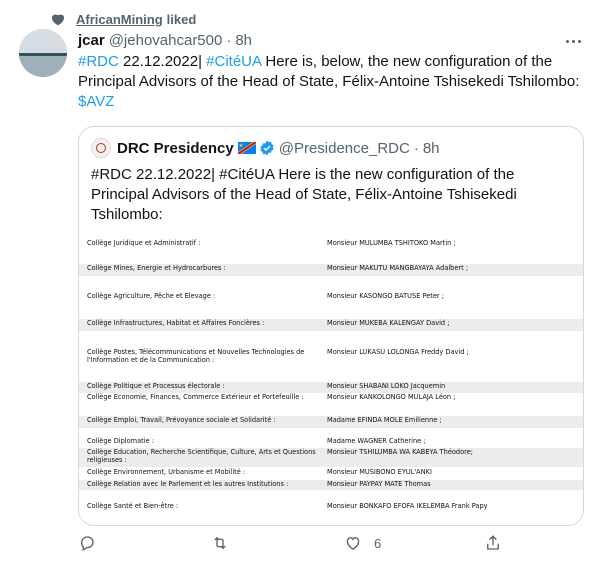 The image size is (604, 572). What do you see at coordinates (144, 243) in the screenshot?
I see `college-name: Collège Juridique et Administratif :` at bounding box center [144, 243].